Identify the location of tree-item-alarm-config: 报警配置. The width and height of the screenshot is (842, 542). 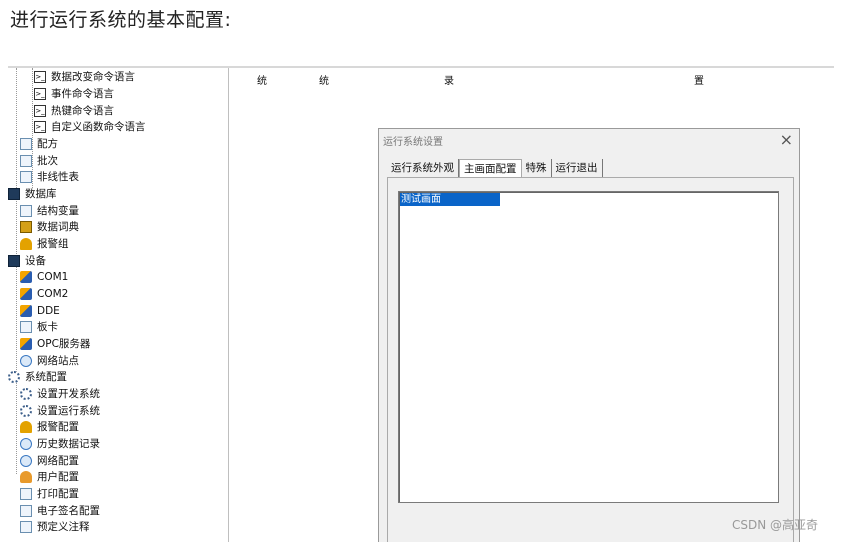
(49, 427).